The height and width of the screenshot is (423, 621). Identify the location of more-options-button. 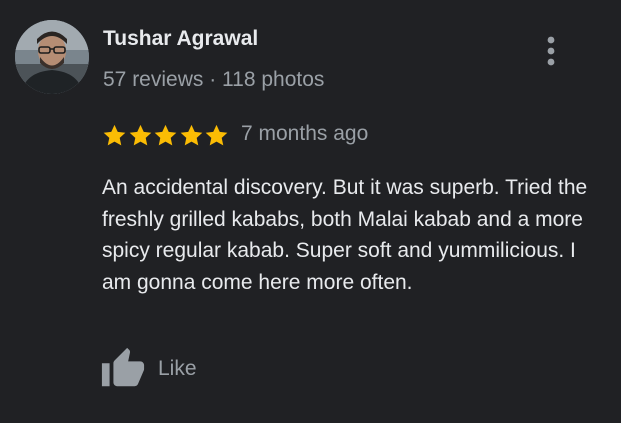
(551, 51).